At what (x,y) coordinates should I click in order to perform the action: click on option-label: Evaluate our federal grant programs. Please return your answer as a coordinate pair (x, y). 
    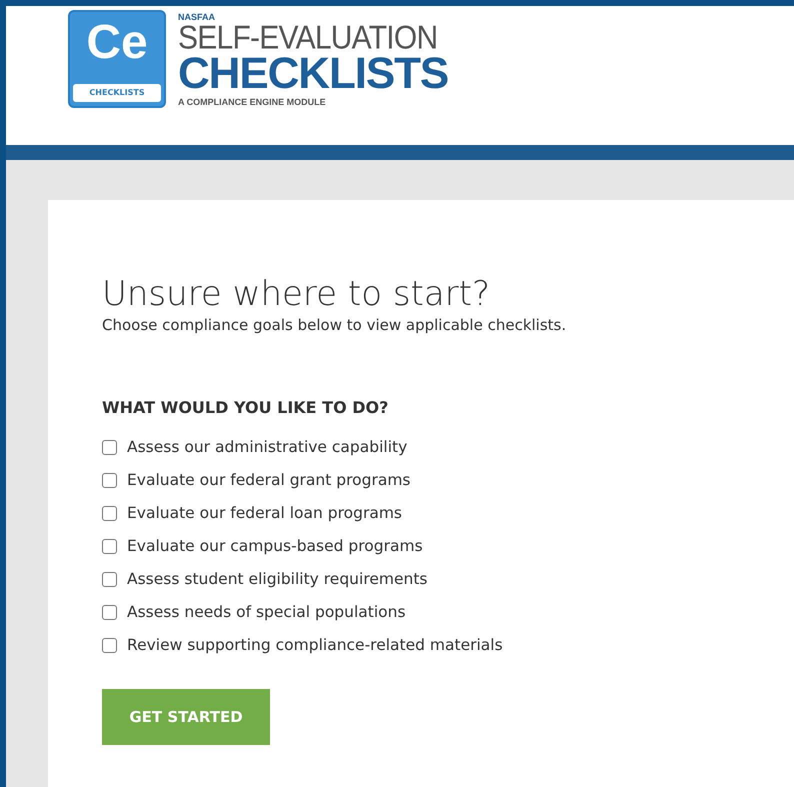
    Looking at the image, I should click on (268, 480).